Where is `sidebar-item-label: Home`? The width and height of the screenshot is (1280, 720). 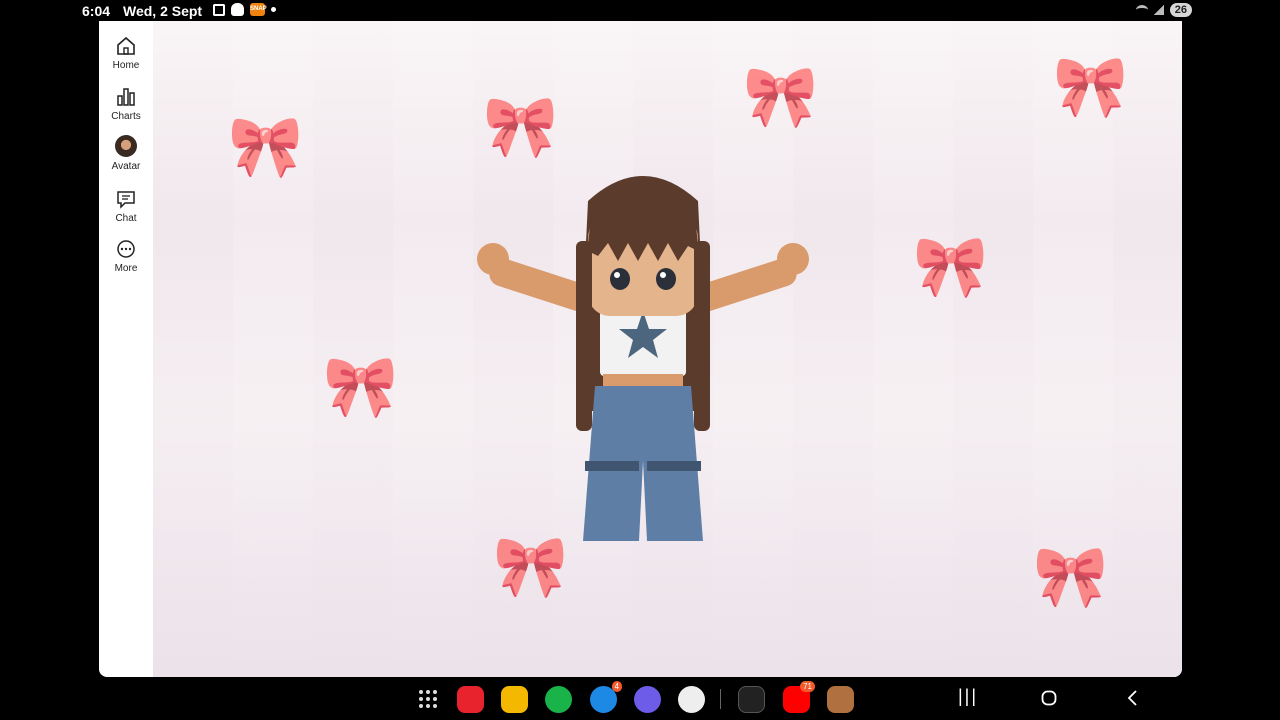 sidebar-item-label: Home is located at coordinates (126, 65).